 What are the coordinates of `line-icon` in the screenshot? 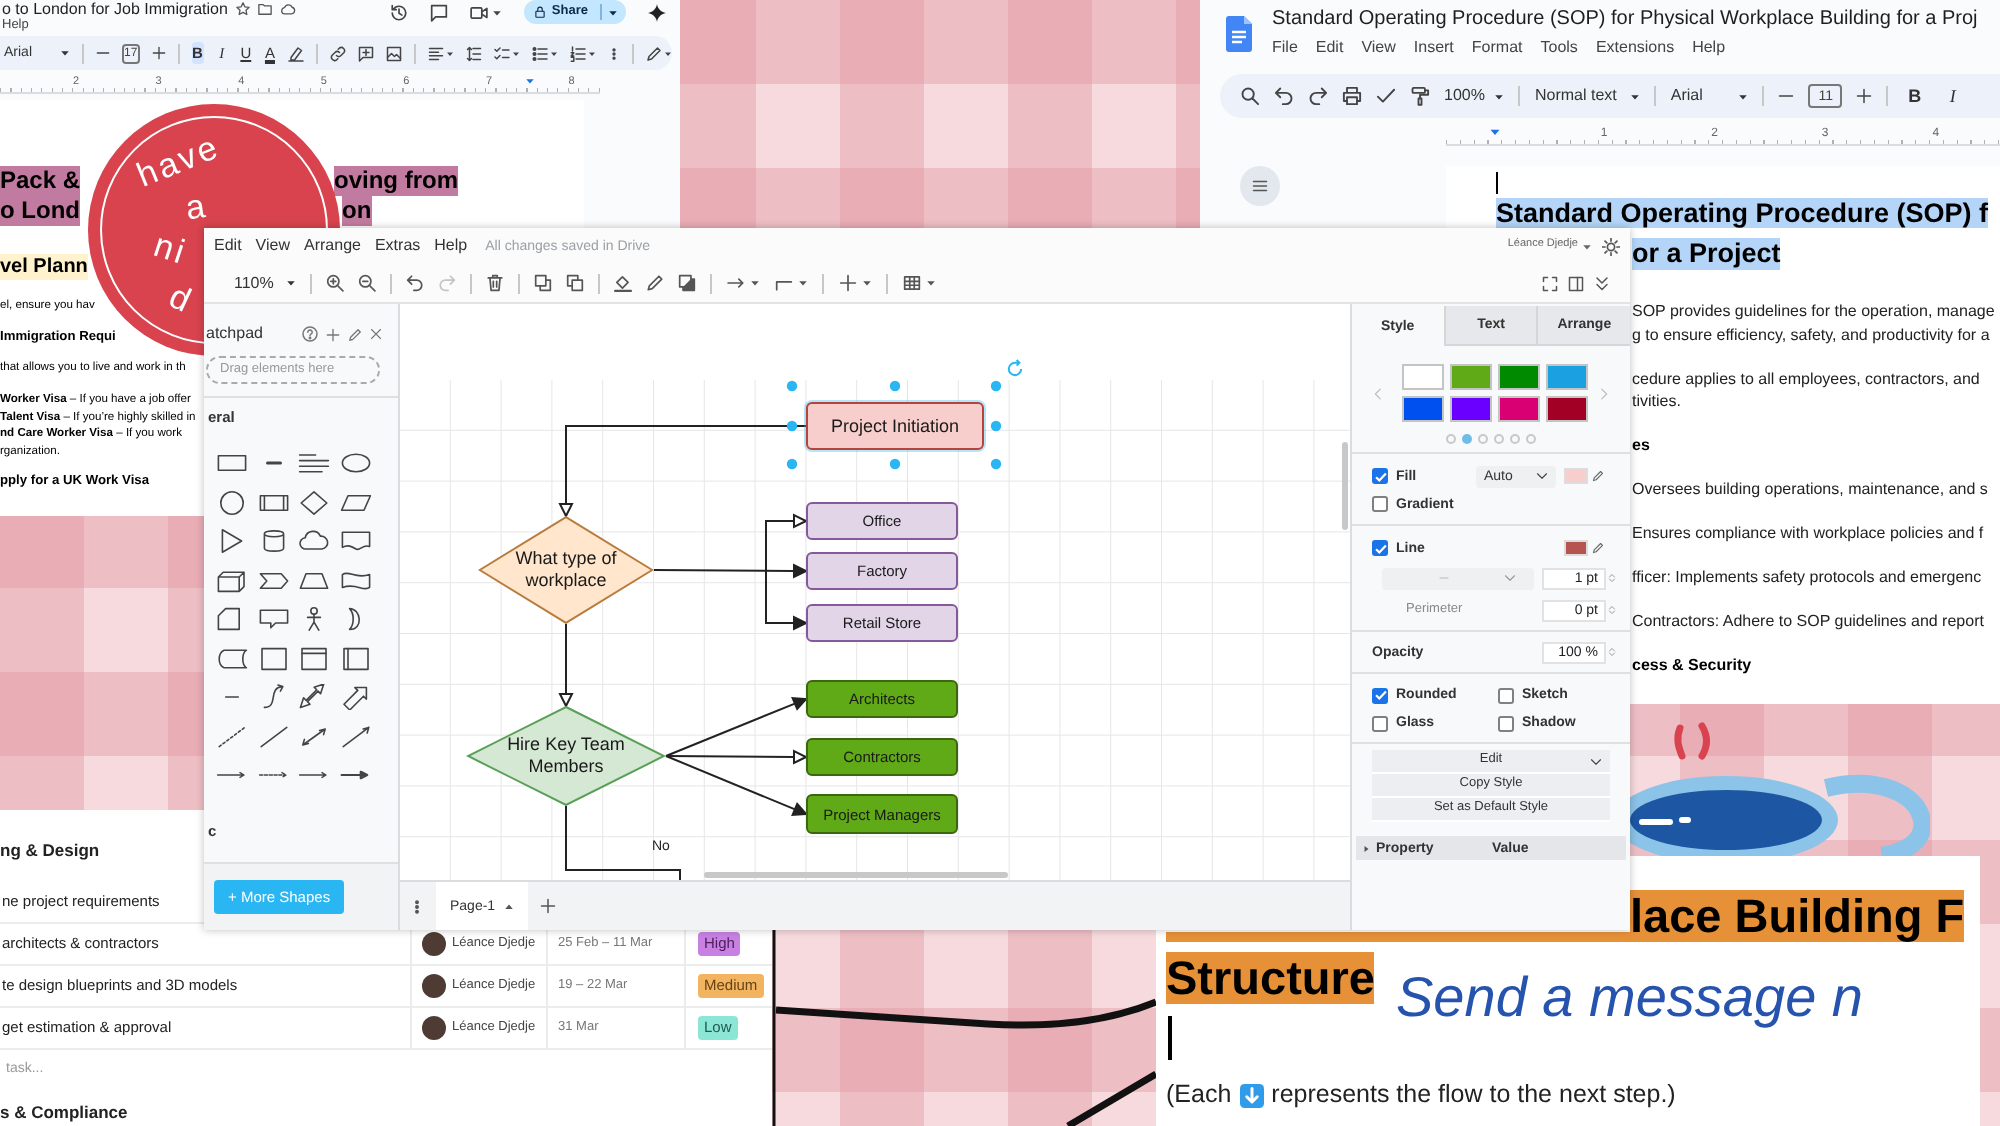 It's located at (273, 736).